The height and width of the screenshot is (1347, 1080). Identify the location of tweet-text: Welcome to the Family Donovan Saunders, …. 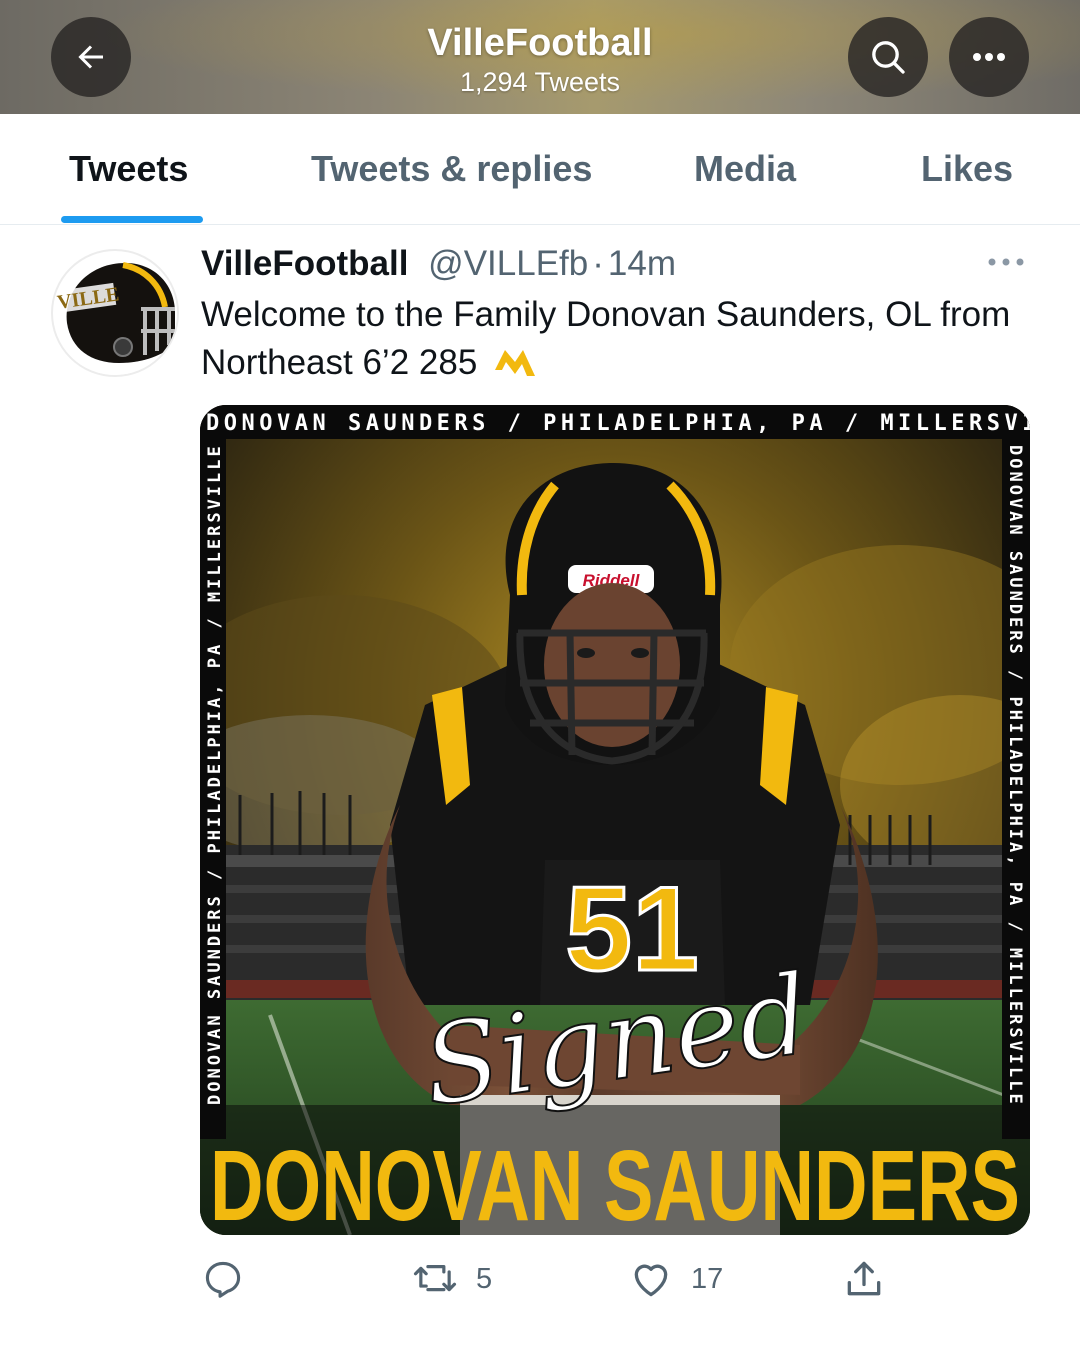
(606, 338).